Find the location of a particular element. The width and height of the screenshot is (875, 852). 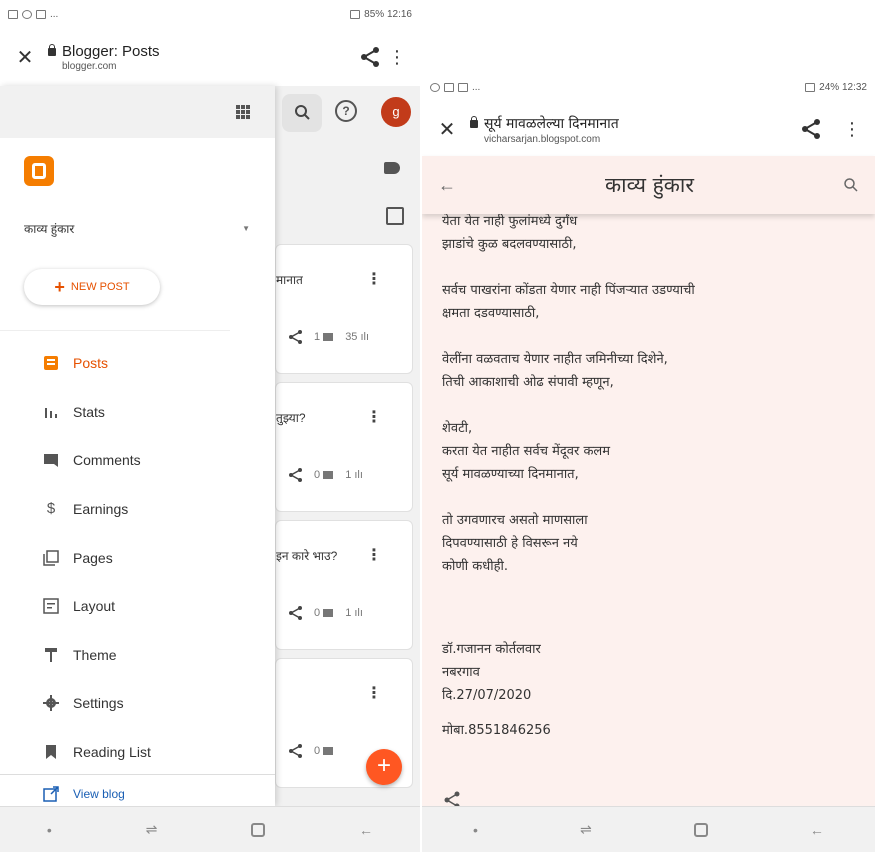

post-date: दि.27/07/2020 is located at coordinates (487, 695).